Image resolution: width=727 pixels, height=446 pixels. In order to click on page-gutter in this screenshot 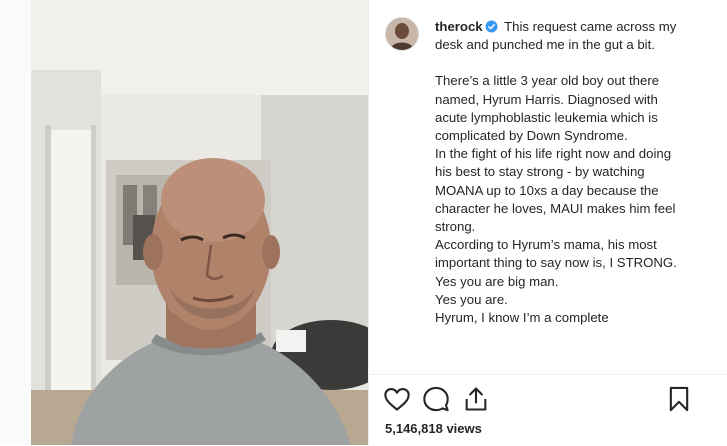, I will do `click(15, 222)`.